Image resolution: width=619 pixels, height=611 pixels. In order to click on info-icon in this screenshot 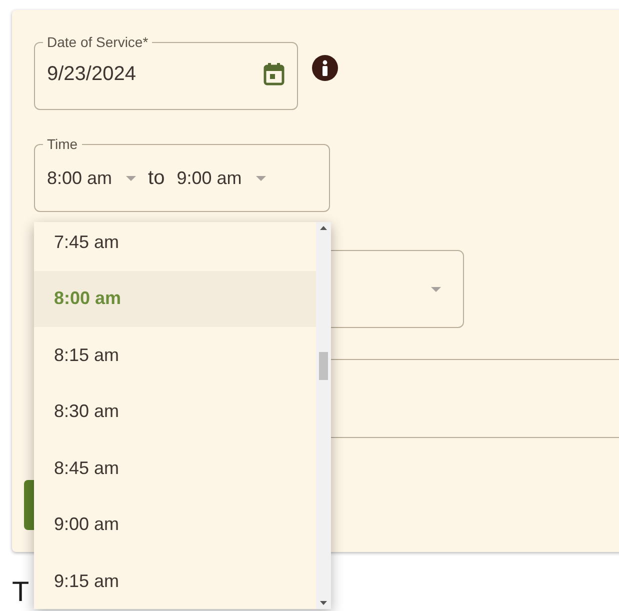, I will do `click(325, 68)`.